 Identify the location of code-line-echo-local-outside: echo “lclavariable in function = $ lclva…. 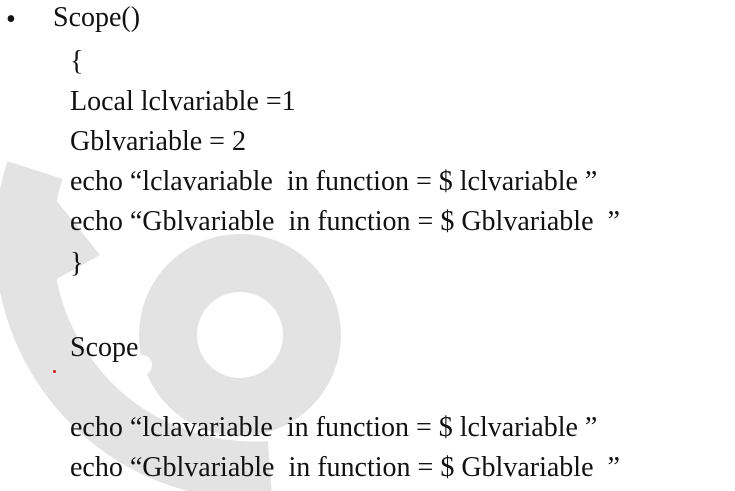
(334, 427).